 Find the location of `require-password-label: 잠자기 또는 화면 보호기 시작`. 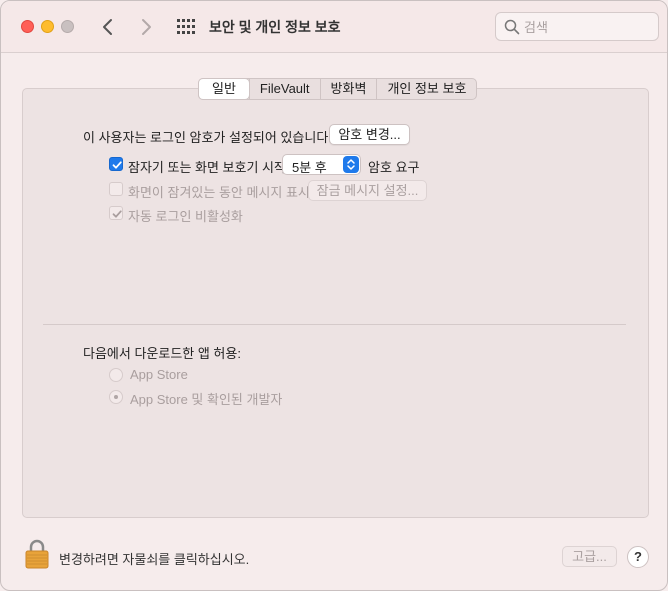

require-password-label: 잠자기 또는 화면 보호기 시작 is located at coordinates (207, 167).